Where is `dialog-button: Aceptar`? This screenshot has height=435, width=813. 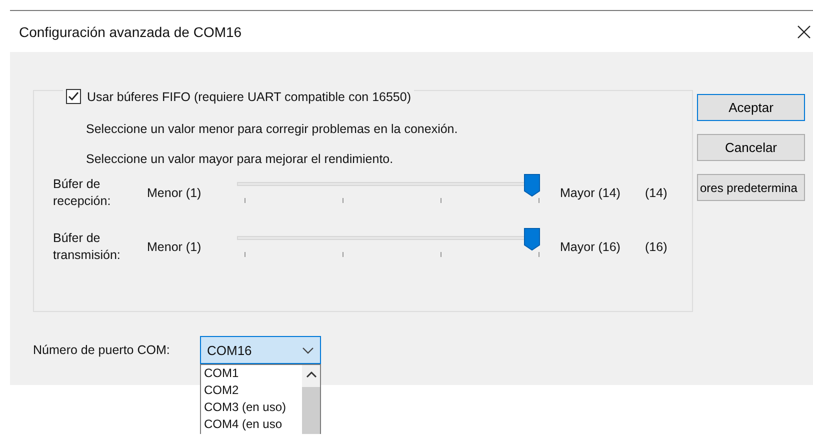
dialog-button: Aceptar is located at coordinates (751, 107).